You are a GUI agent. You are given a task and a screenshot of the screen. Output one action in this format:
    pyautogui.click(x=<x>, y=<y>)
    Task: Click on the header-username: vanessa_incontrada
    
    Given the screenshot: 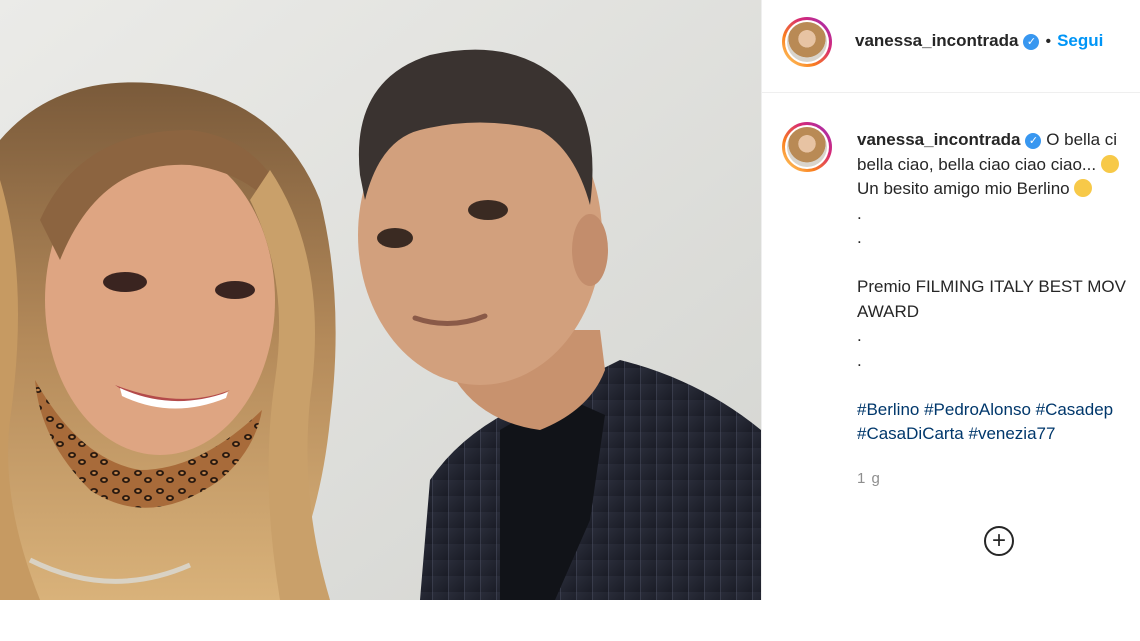 What is the action you would take?
    pyautogui.click(x=936, y=40)
    